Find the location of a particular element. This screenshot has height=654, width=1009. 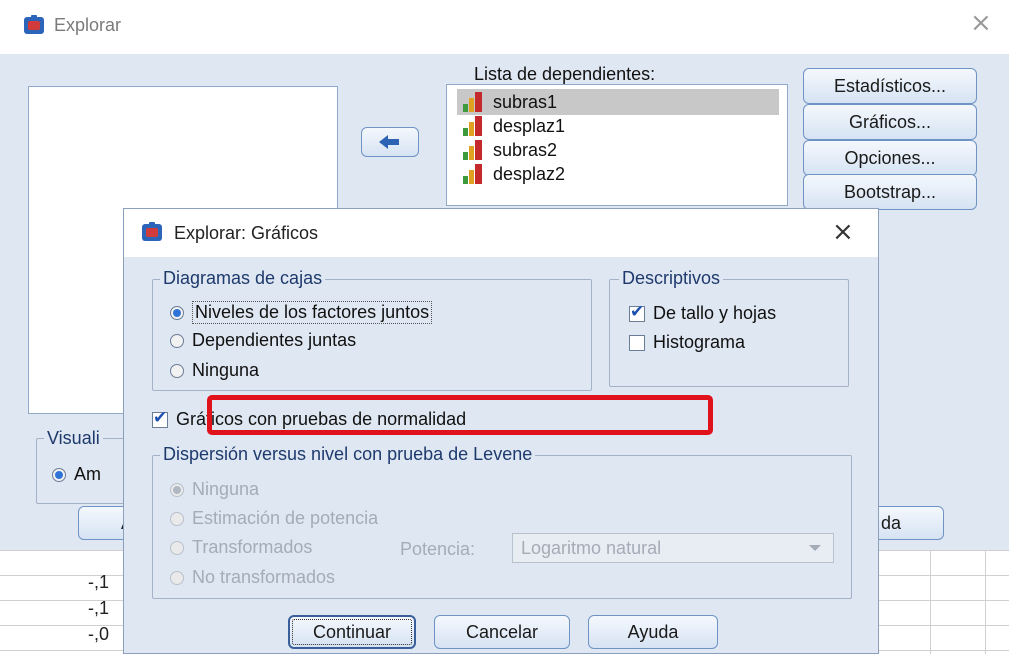

niveles-factores-label: Niveles de los factores juntos is located at coordinates (312, 312).